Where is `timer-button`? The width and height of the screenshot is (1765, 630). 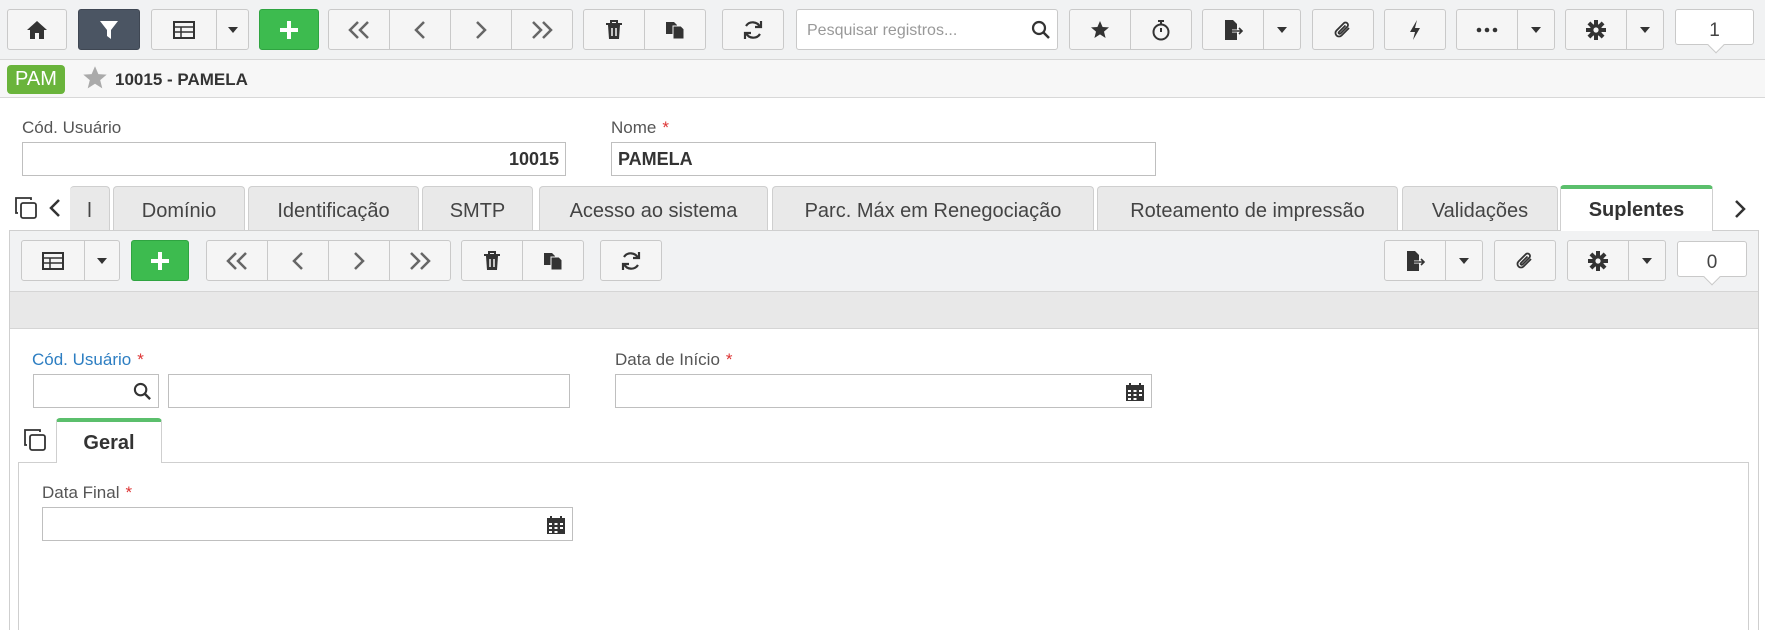
timer-button is located at coordinates (1161, 29).